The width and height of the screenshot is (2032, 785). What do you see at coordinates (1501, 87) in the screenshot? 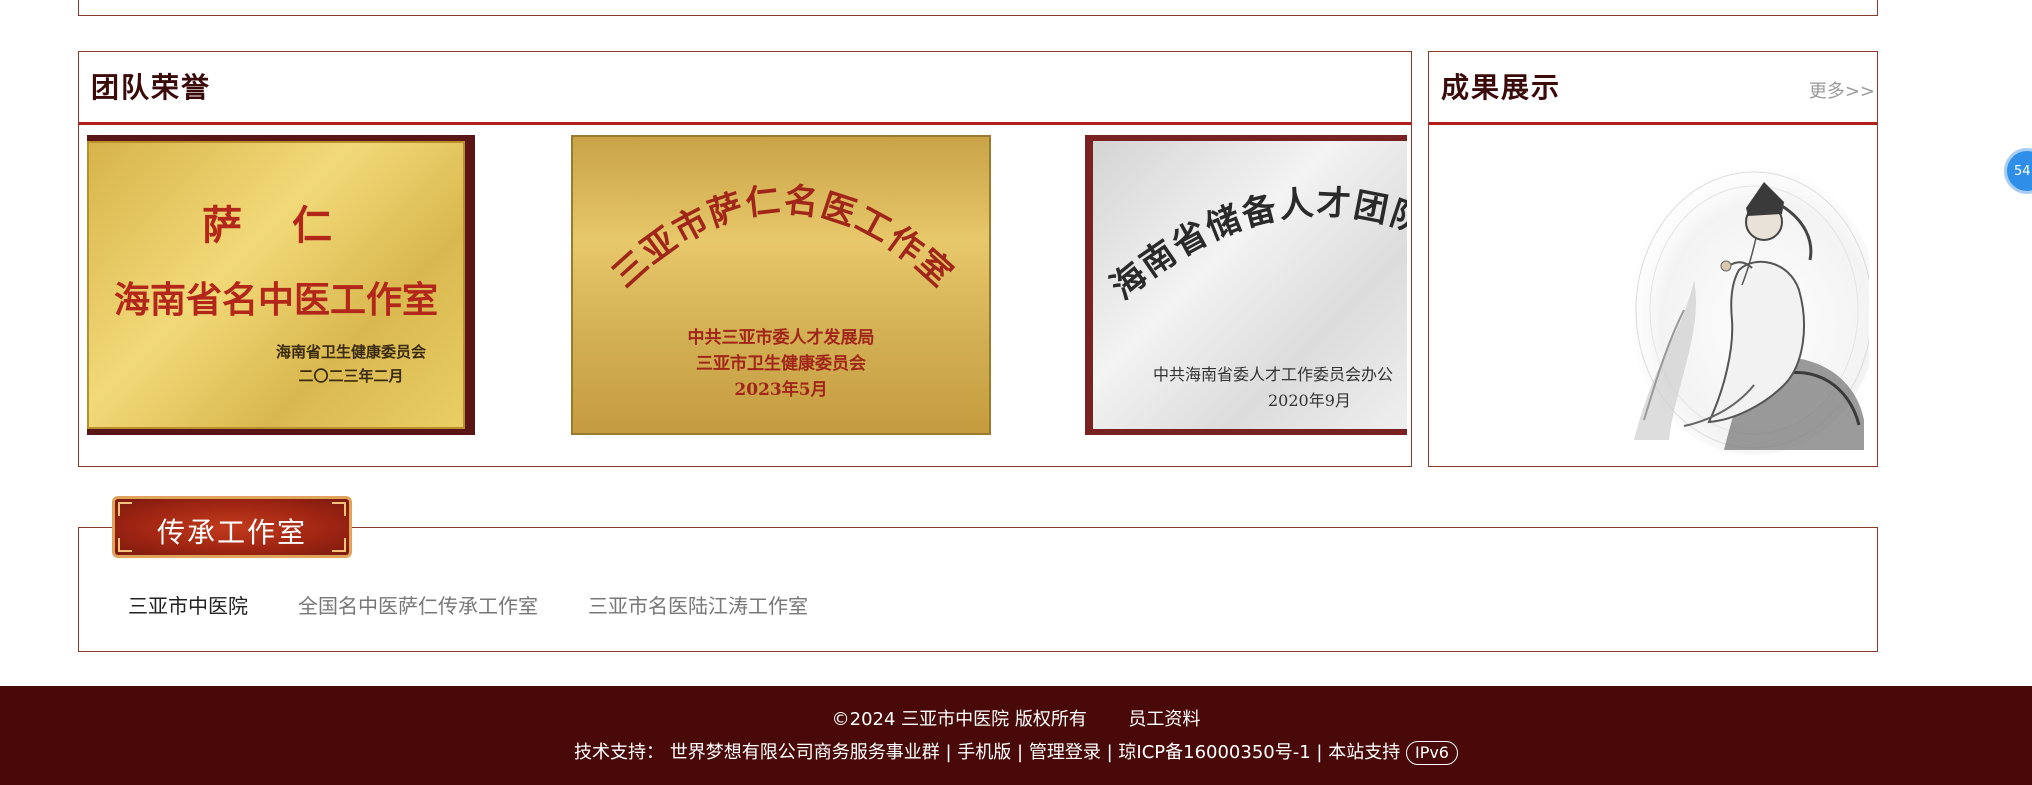
I see `results-title: 成果展示` at bounding box center [1501, 87].